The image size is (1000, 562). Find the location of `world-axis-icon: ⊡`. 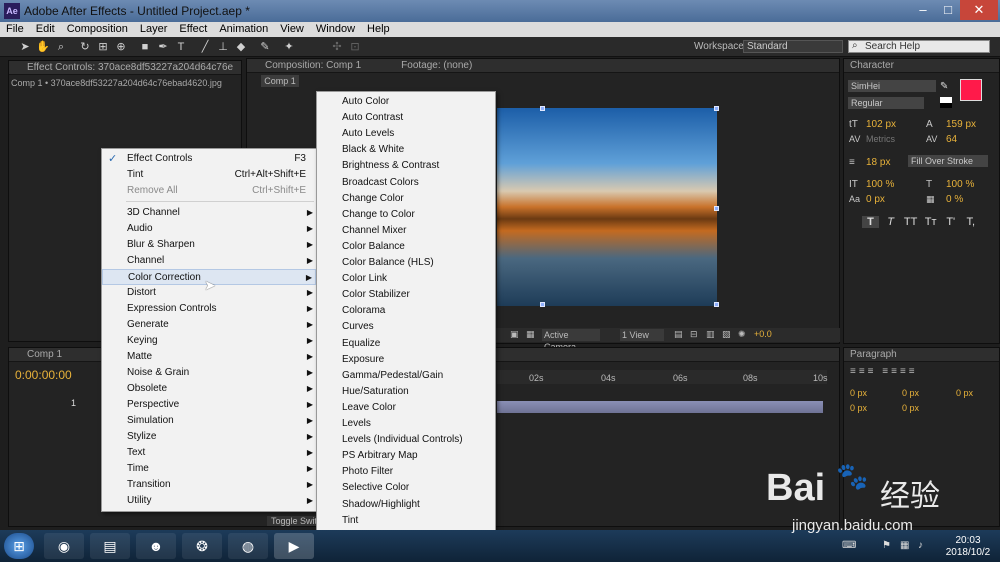

world-axis-icon: ⊡ is located at coordinates (355, 47).